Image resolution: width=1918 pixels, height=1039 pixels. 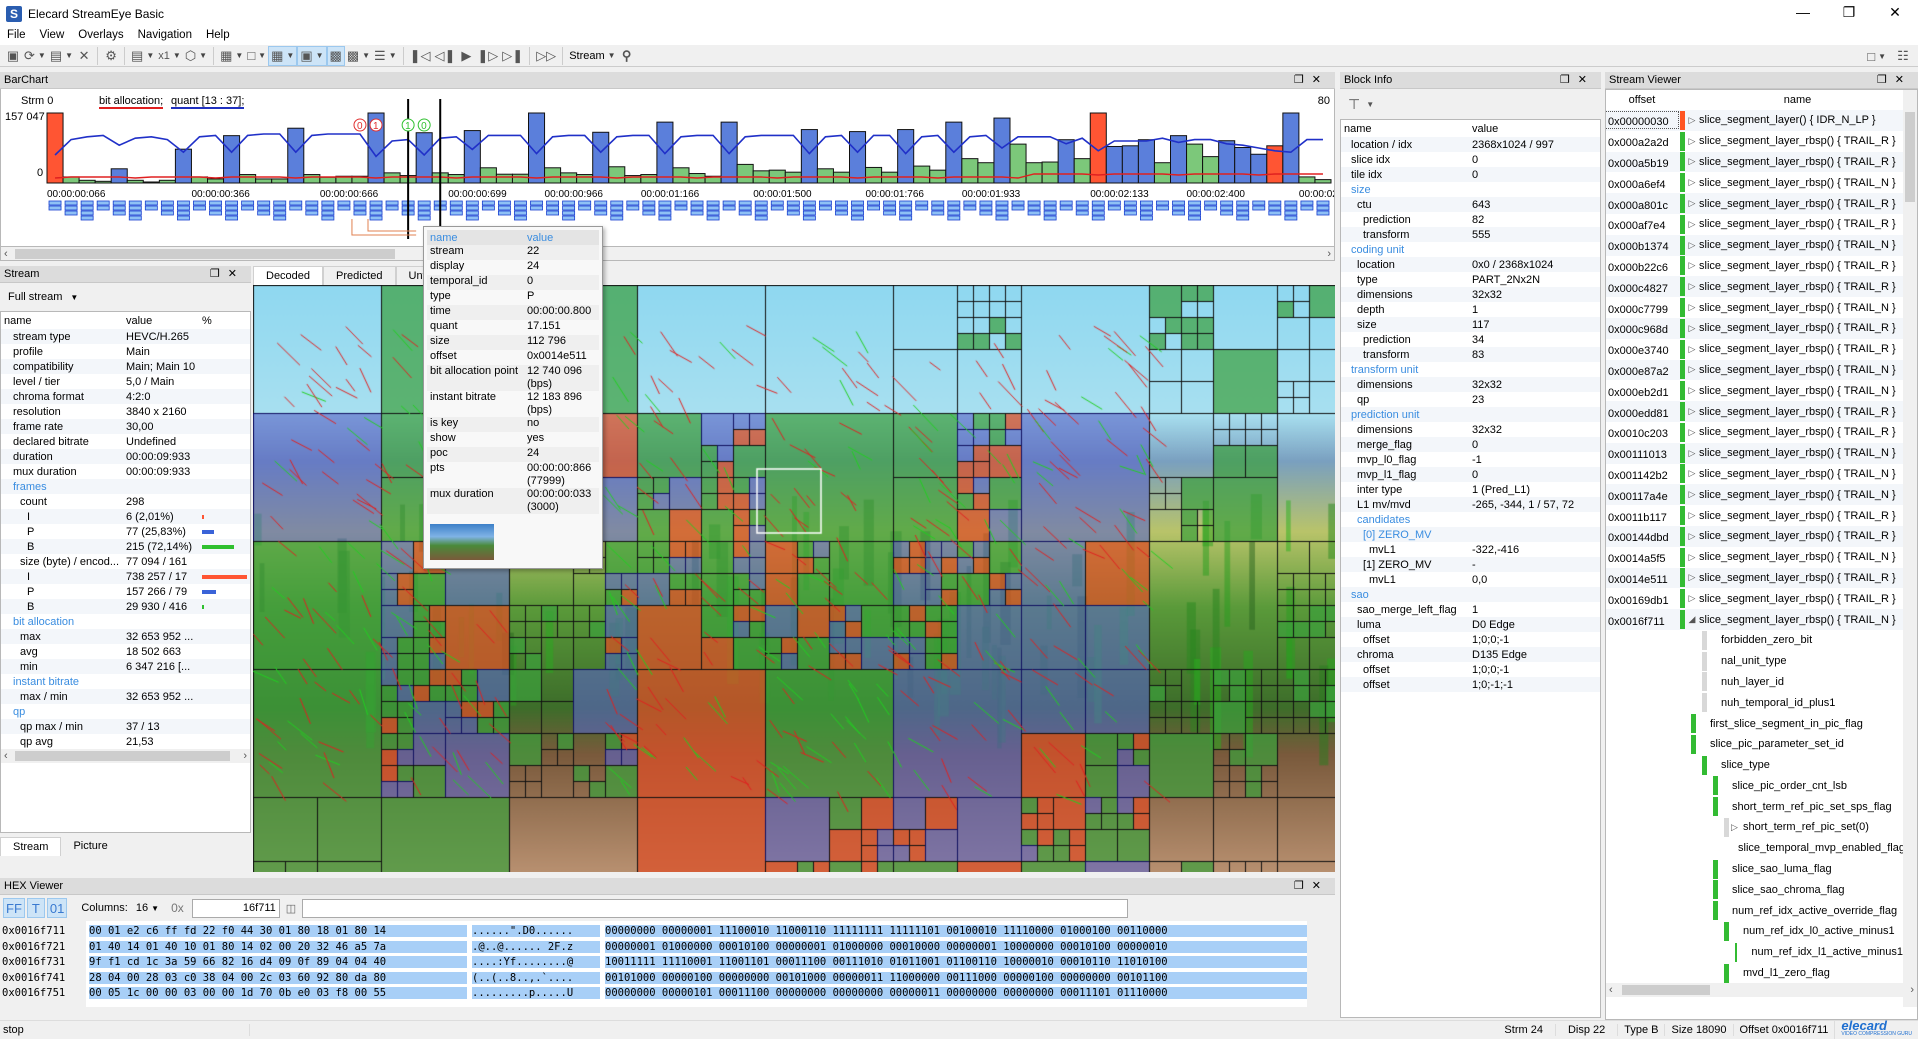 What do you see at coordinates (1470, 369) in the screenshot?
I see `block-info-row: transform unit` at bounding box center [1470, 369].